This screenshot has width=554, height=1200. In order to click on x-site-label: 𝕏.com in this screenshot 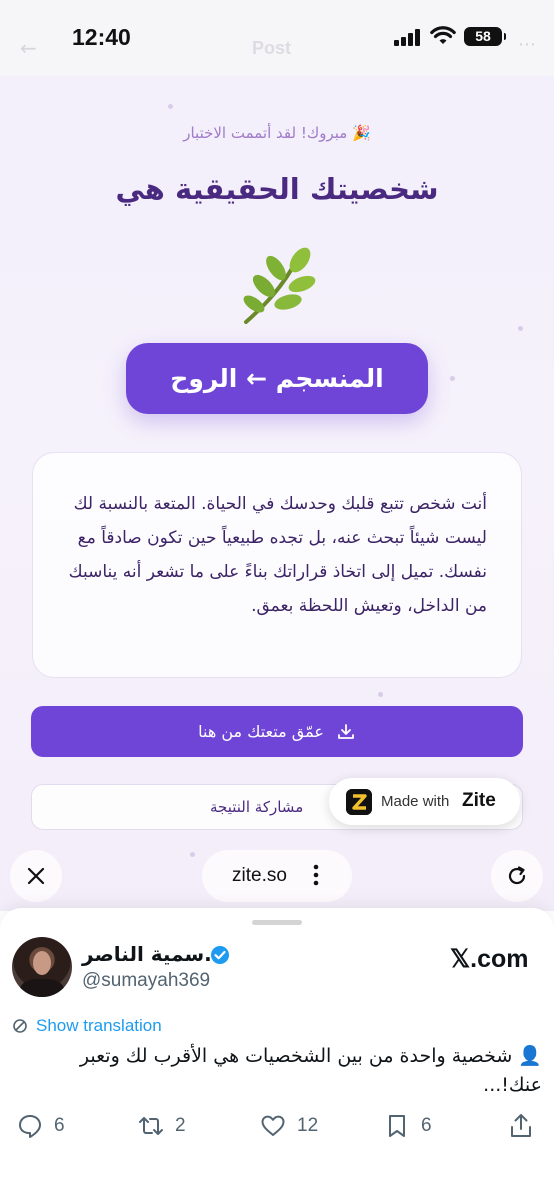, I will do `click(489, 959)`.